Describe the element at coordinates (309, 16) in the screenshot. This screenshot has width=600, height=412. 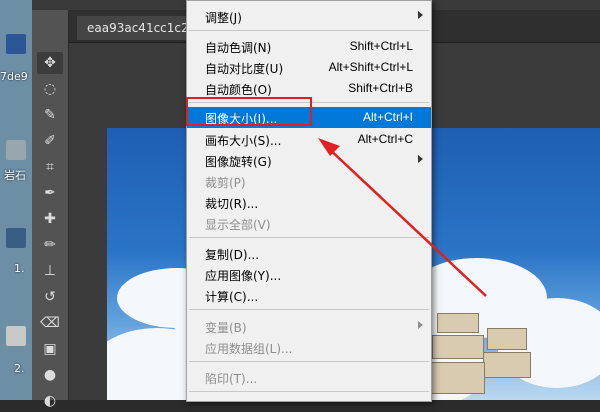
I see `menu-item-adjustments: 调整(J)` at that location.